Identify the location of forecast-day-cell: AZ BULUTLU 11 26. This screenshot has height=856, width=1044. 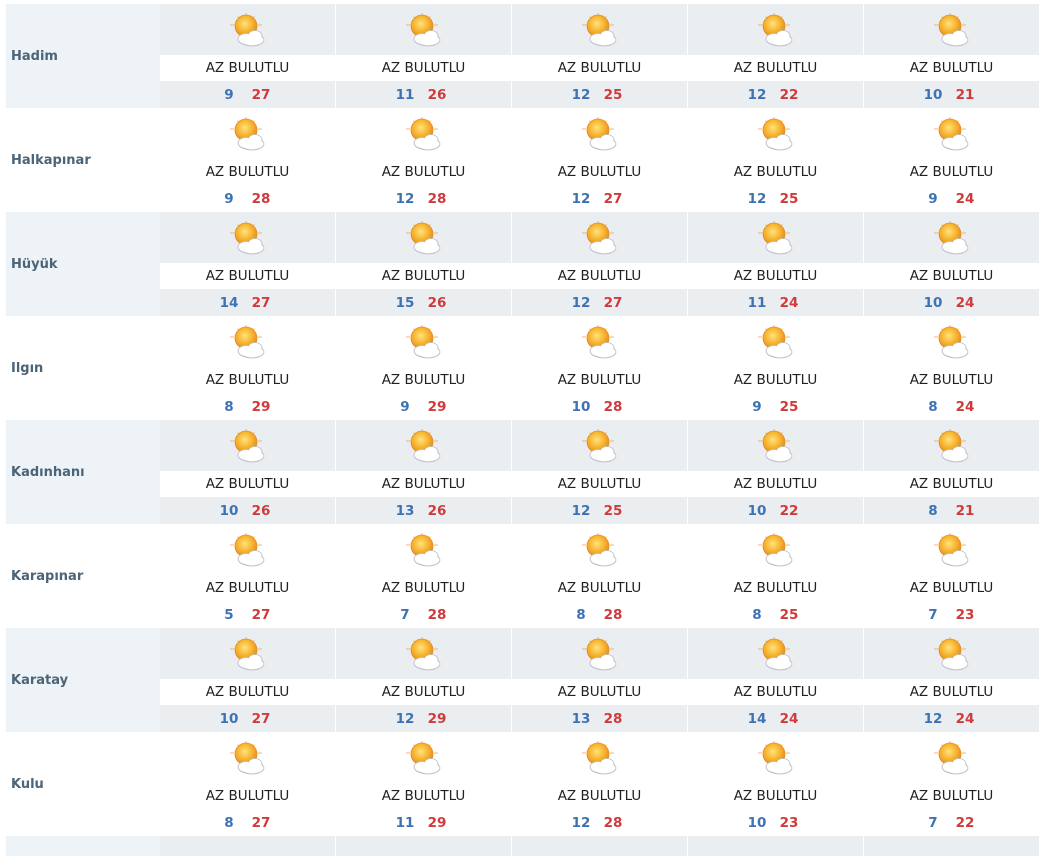
(424, 56).